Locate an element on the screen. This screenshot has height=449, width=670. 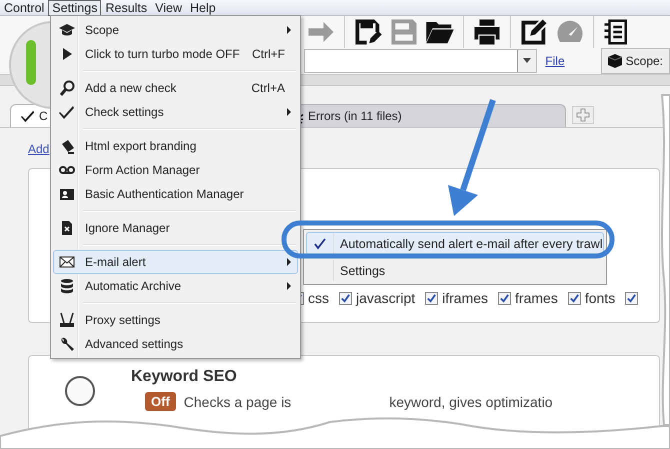
menu-item: Form Action Manager is located at coordinates (175, 170).